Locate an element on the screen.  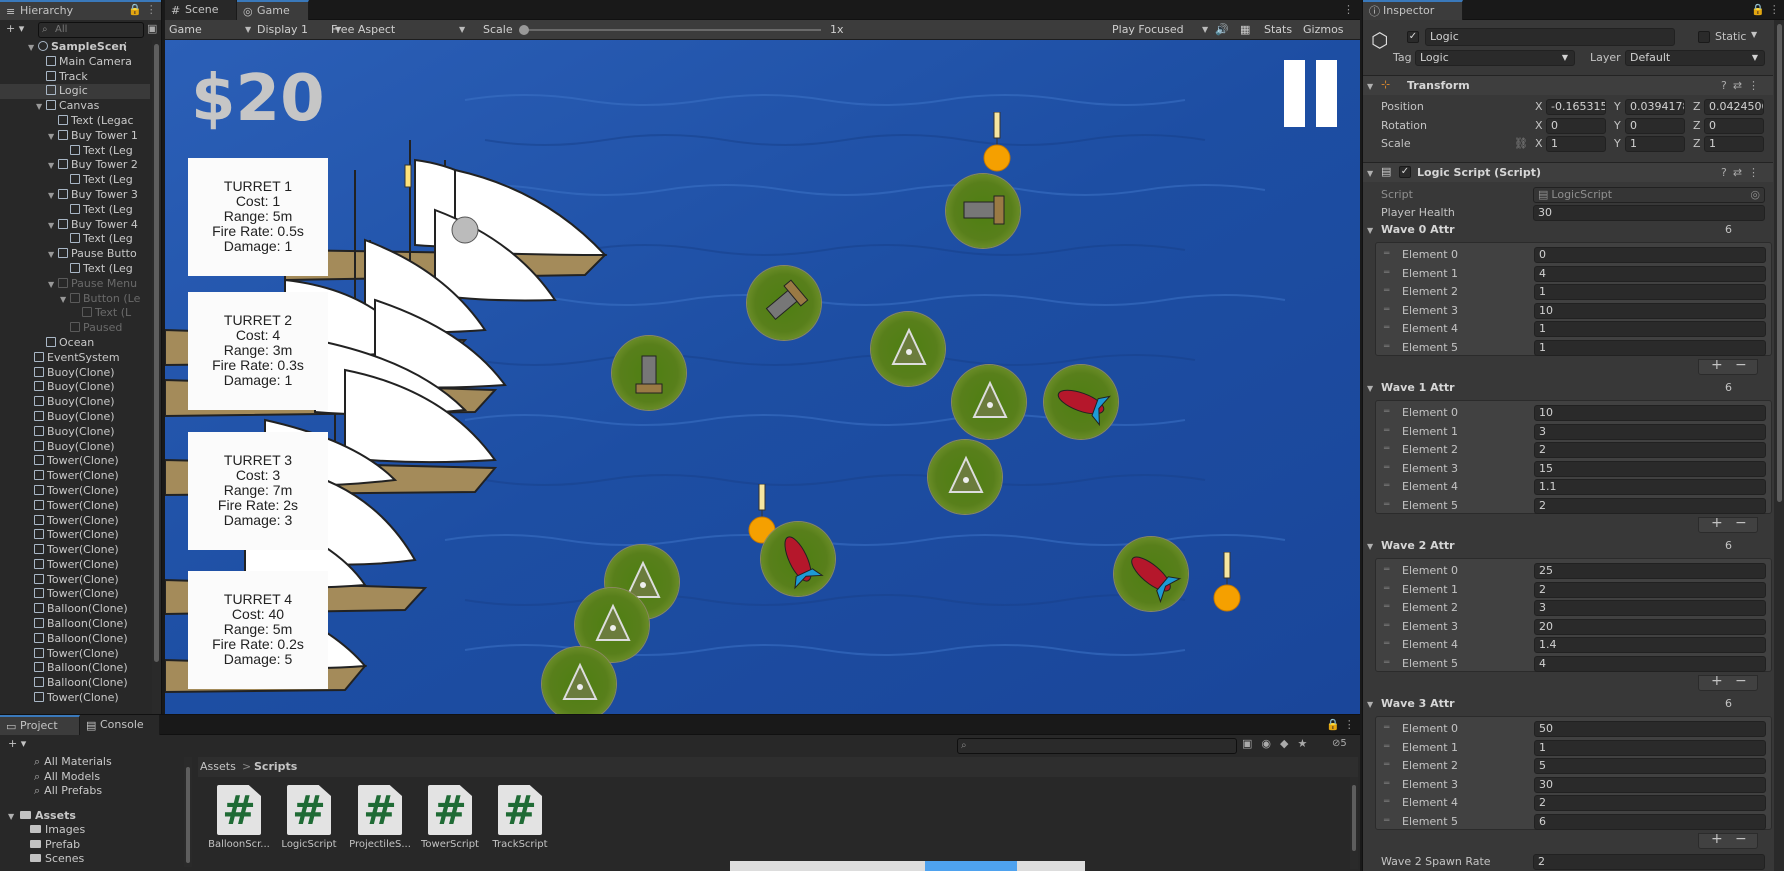
project-filter-icons: ▣◉◆★ is located at coordinates (1279, 743).